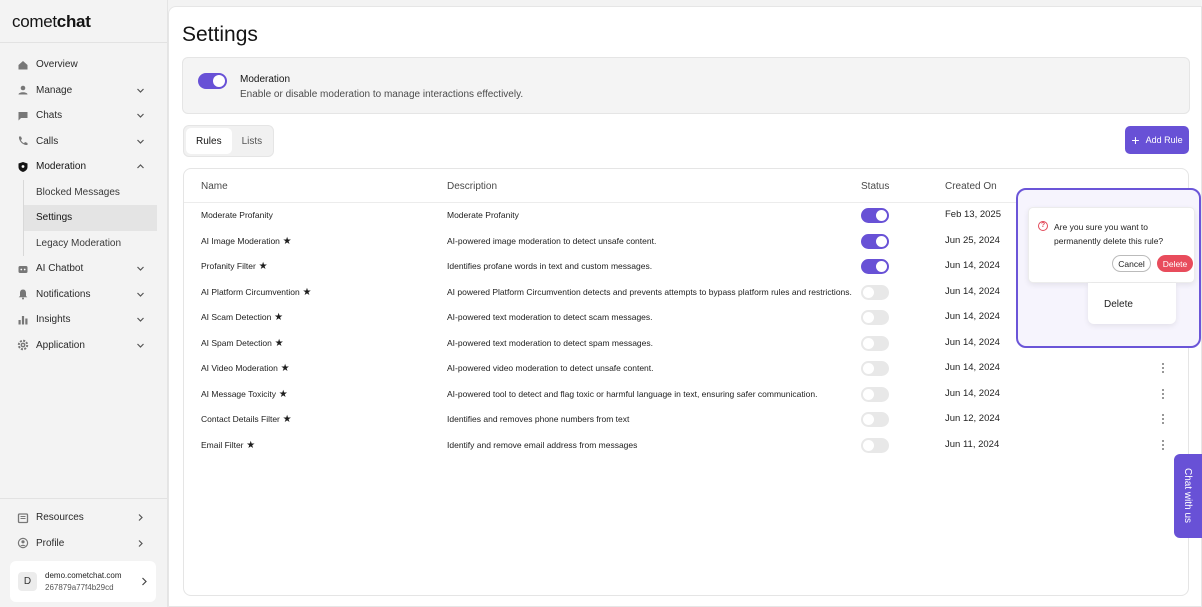  I want to click on chat-with-us-label: Chat with us, so click(1187, 496).